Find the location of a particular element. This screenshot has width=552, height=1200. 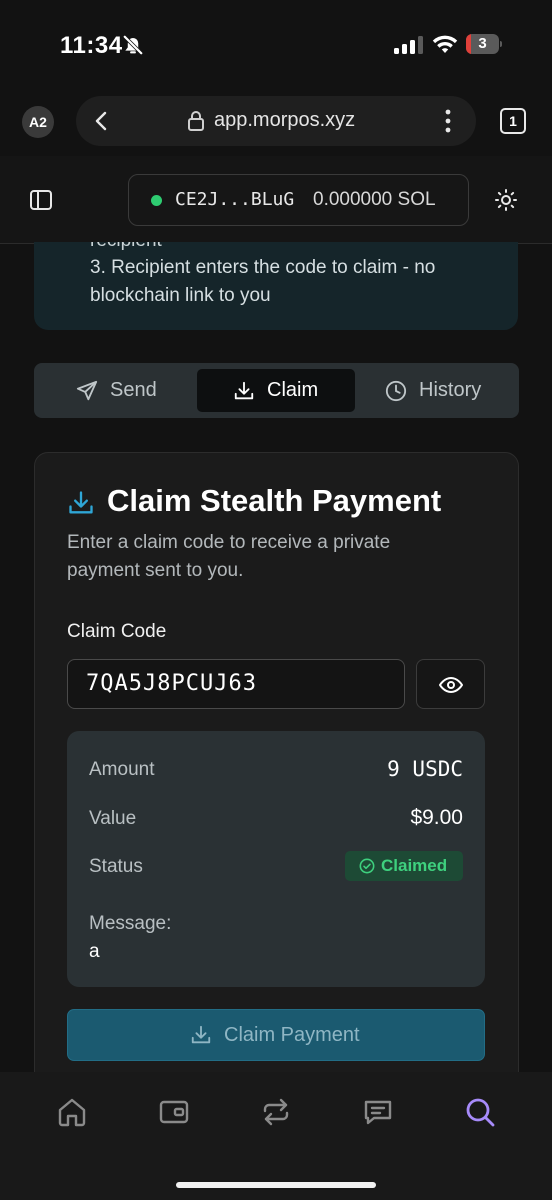

info-clipped-text: recipient is located at coordinates (126, 247).